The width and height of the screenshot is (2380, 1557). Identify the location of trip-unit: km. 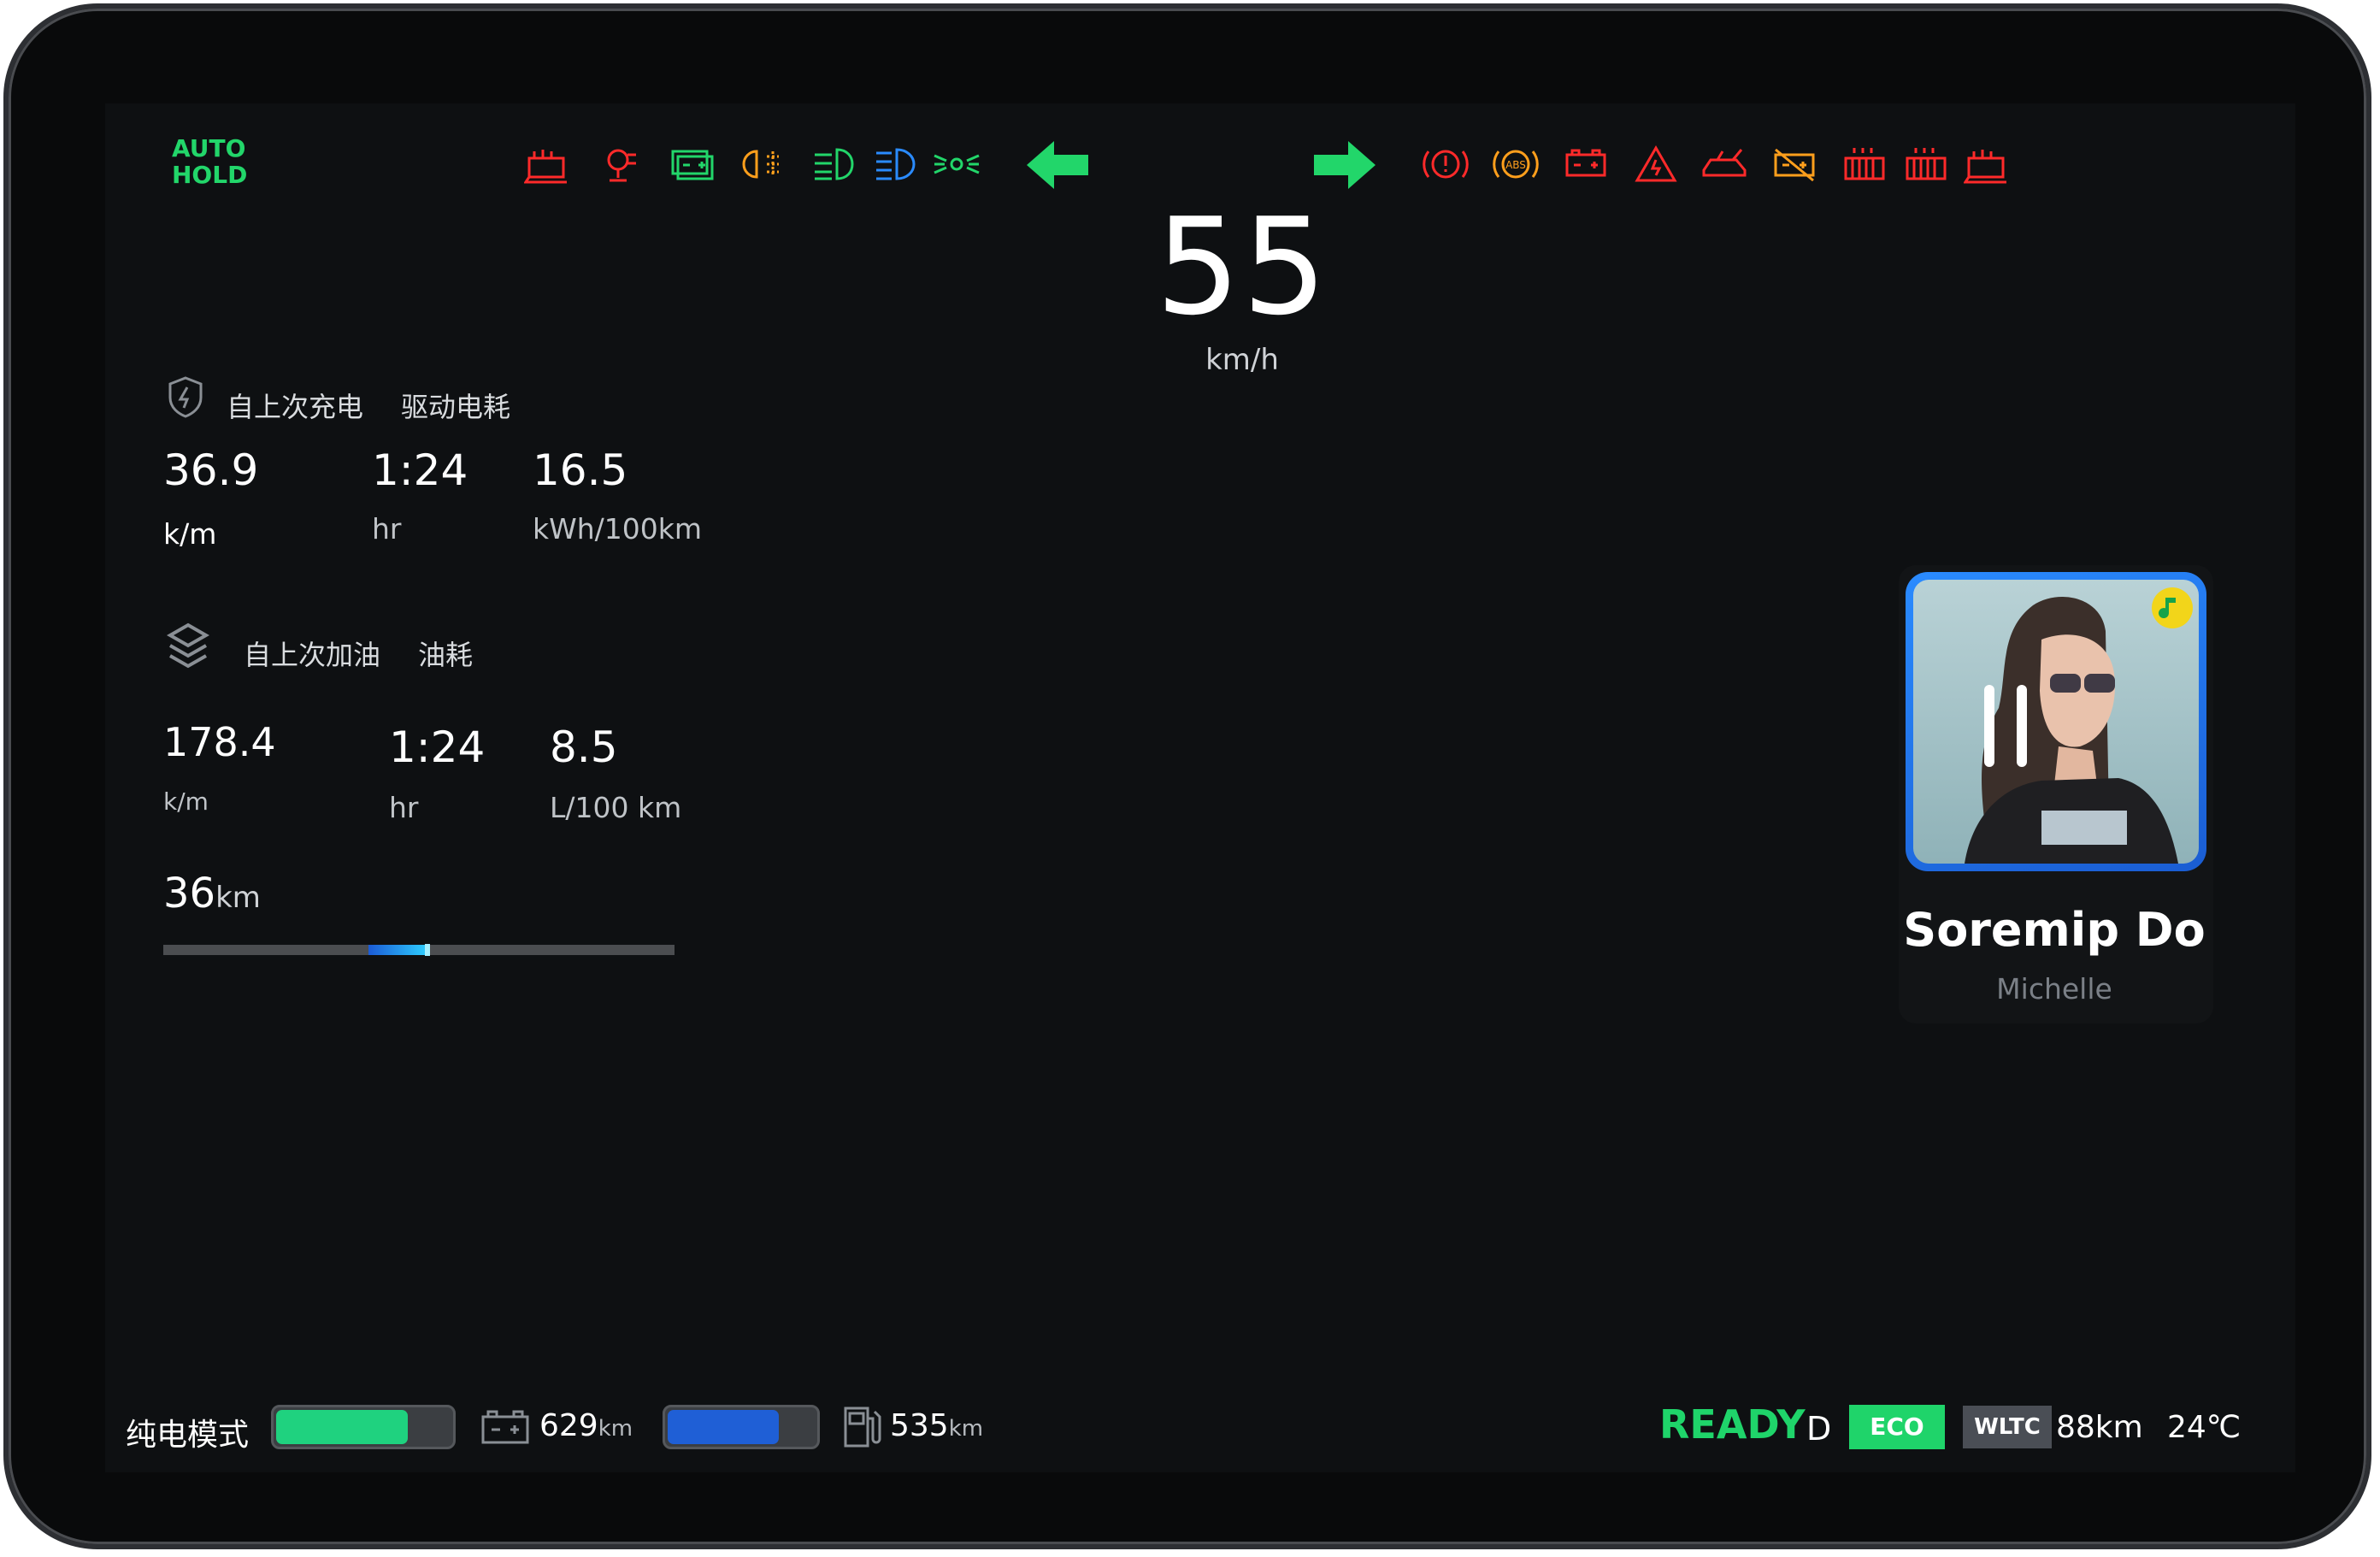
(238, 898).